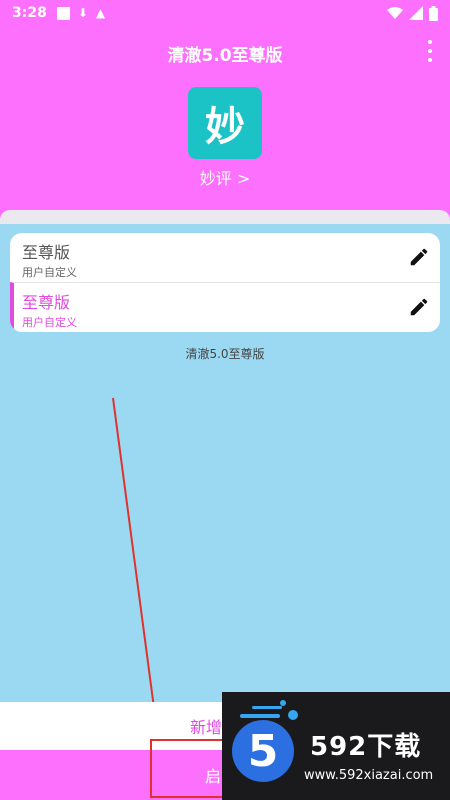 This screenshot has width=450, height=800. I want to click on battery-icon, so click(433, 13).